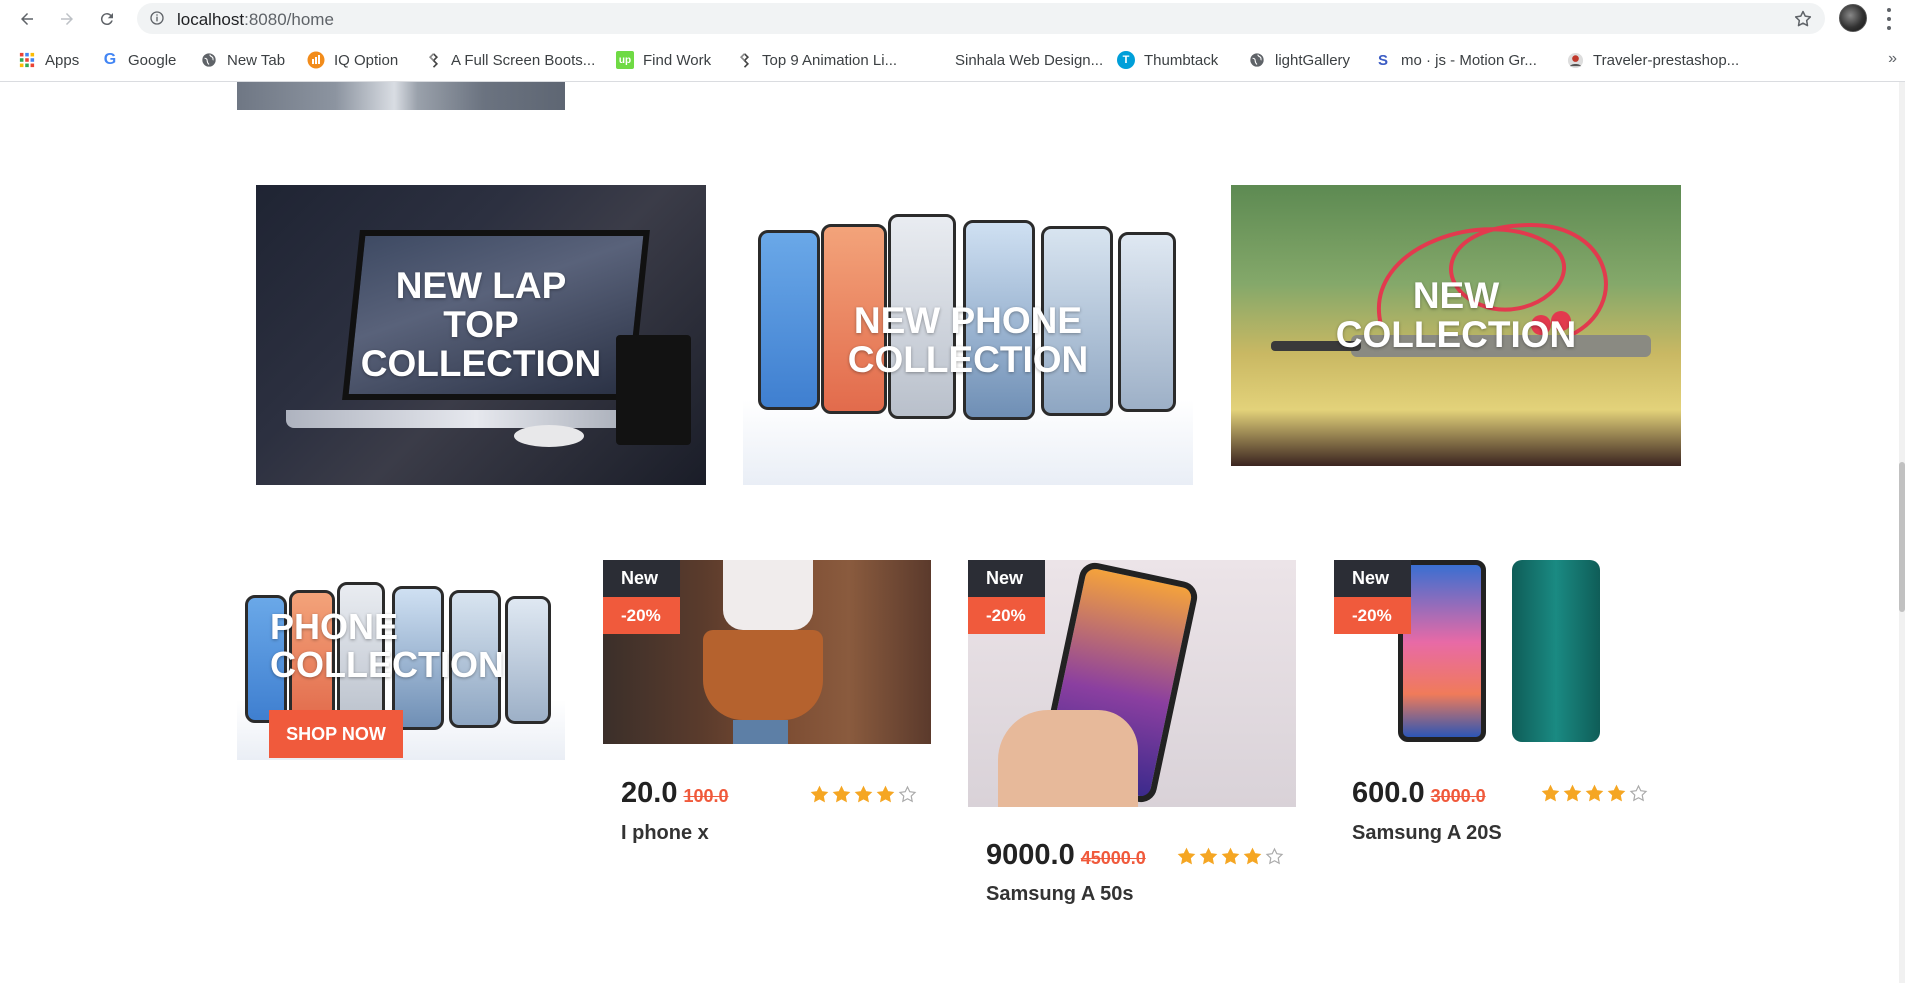 The height and width of the screenshot is (983, 1905). Describe the element at coordinates (1427, 833) in the screenshot. I see `product-name: Samsung A 20S` at that location.